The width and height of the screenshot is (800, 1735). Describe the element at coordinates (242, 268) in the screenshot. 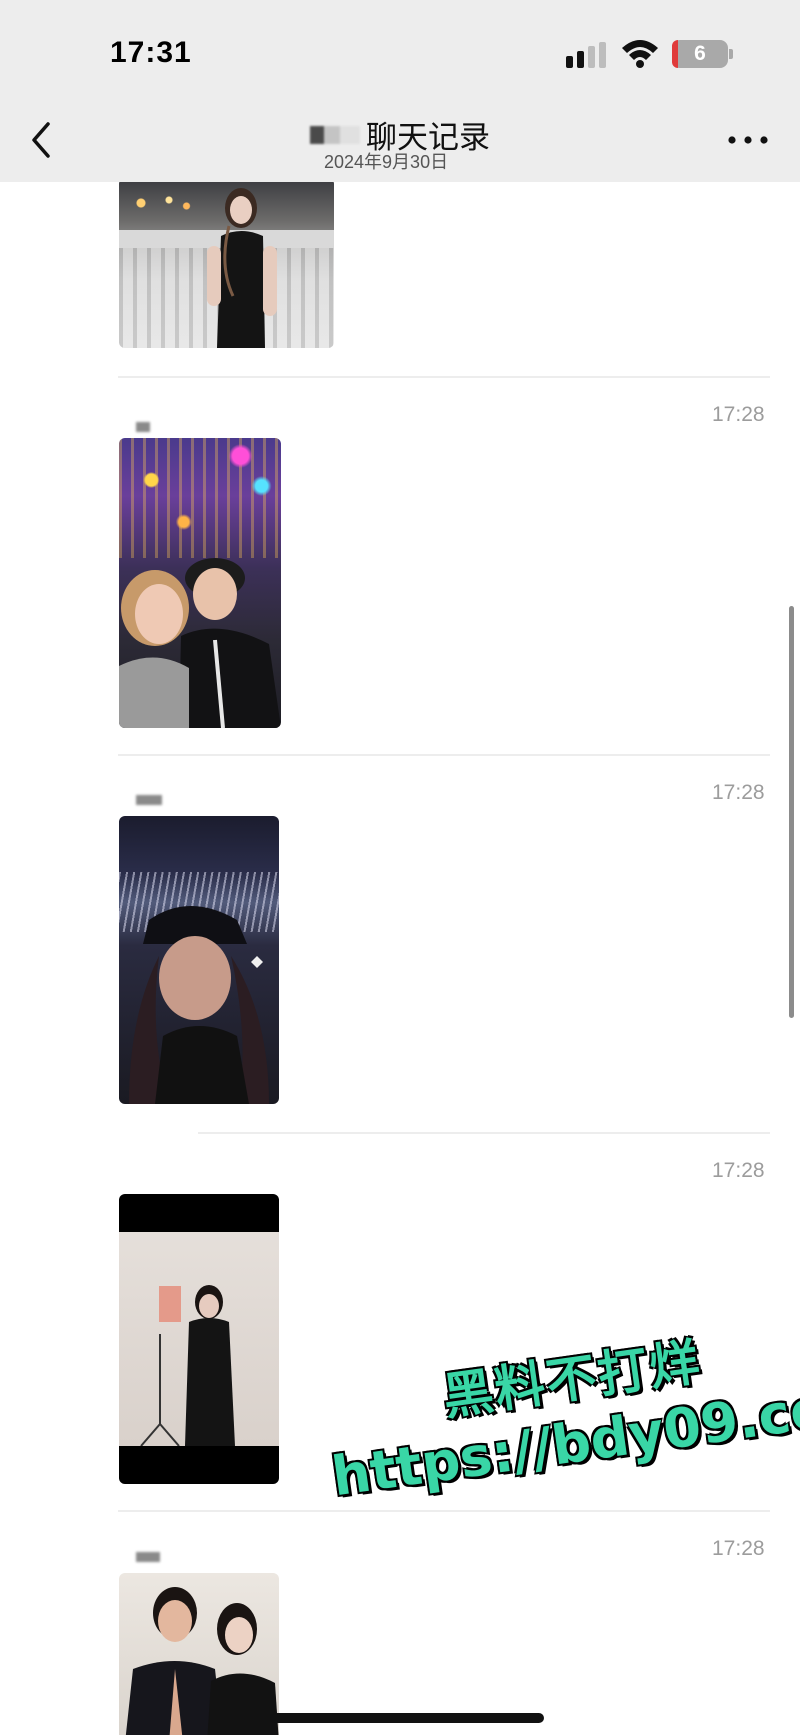

I see `woman-figure` at that location.